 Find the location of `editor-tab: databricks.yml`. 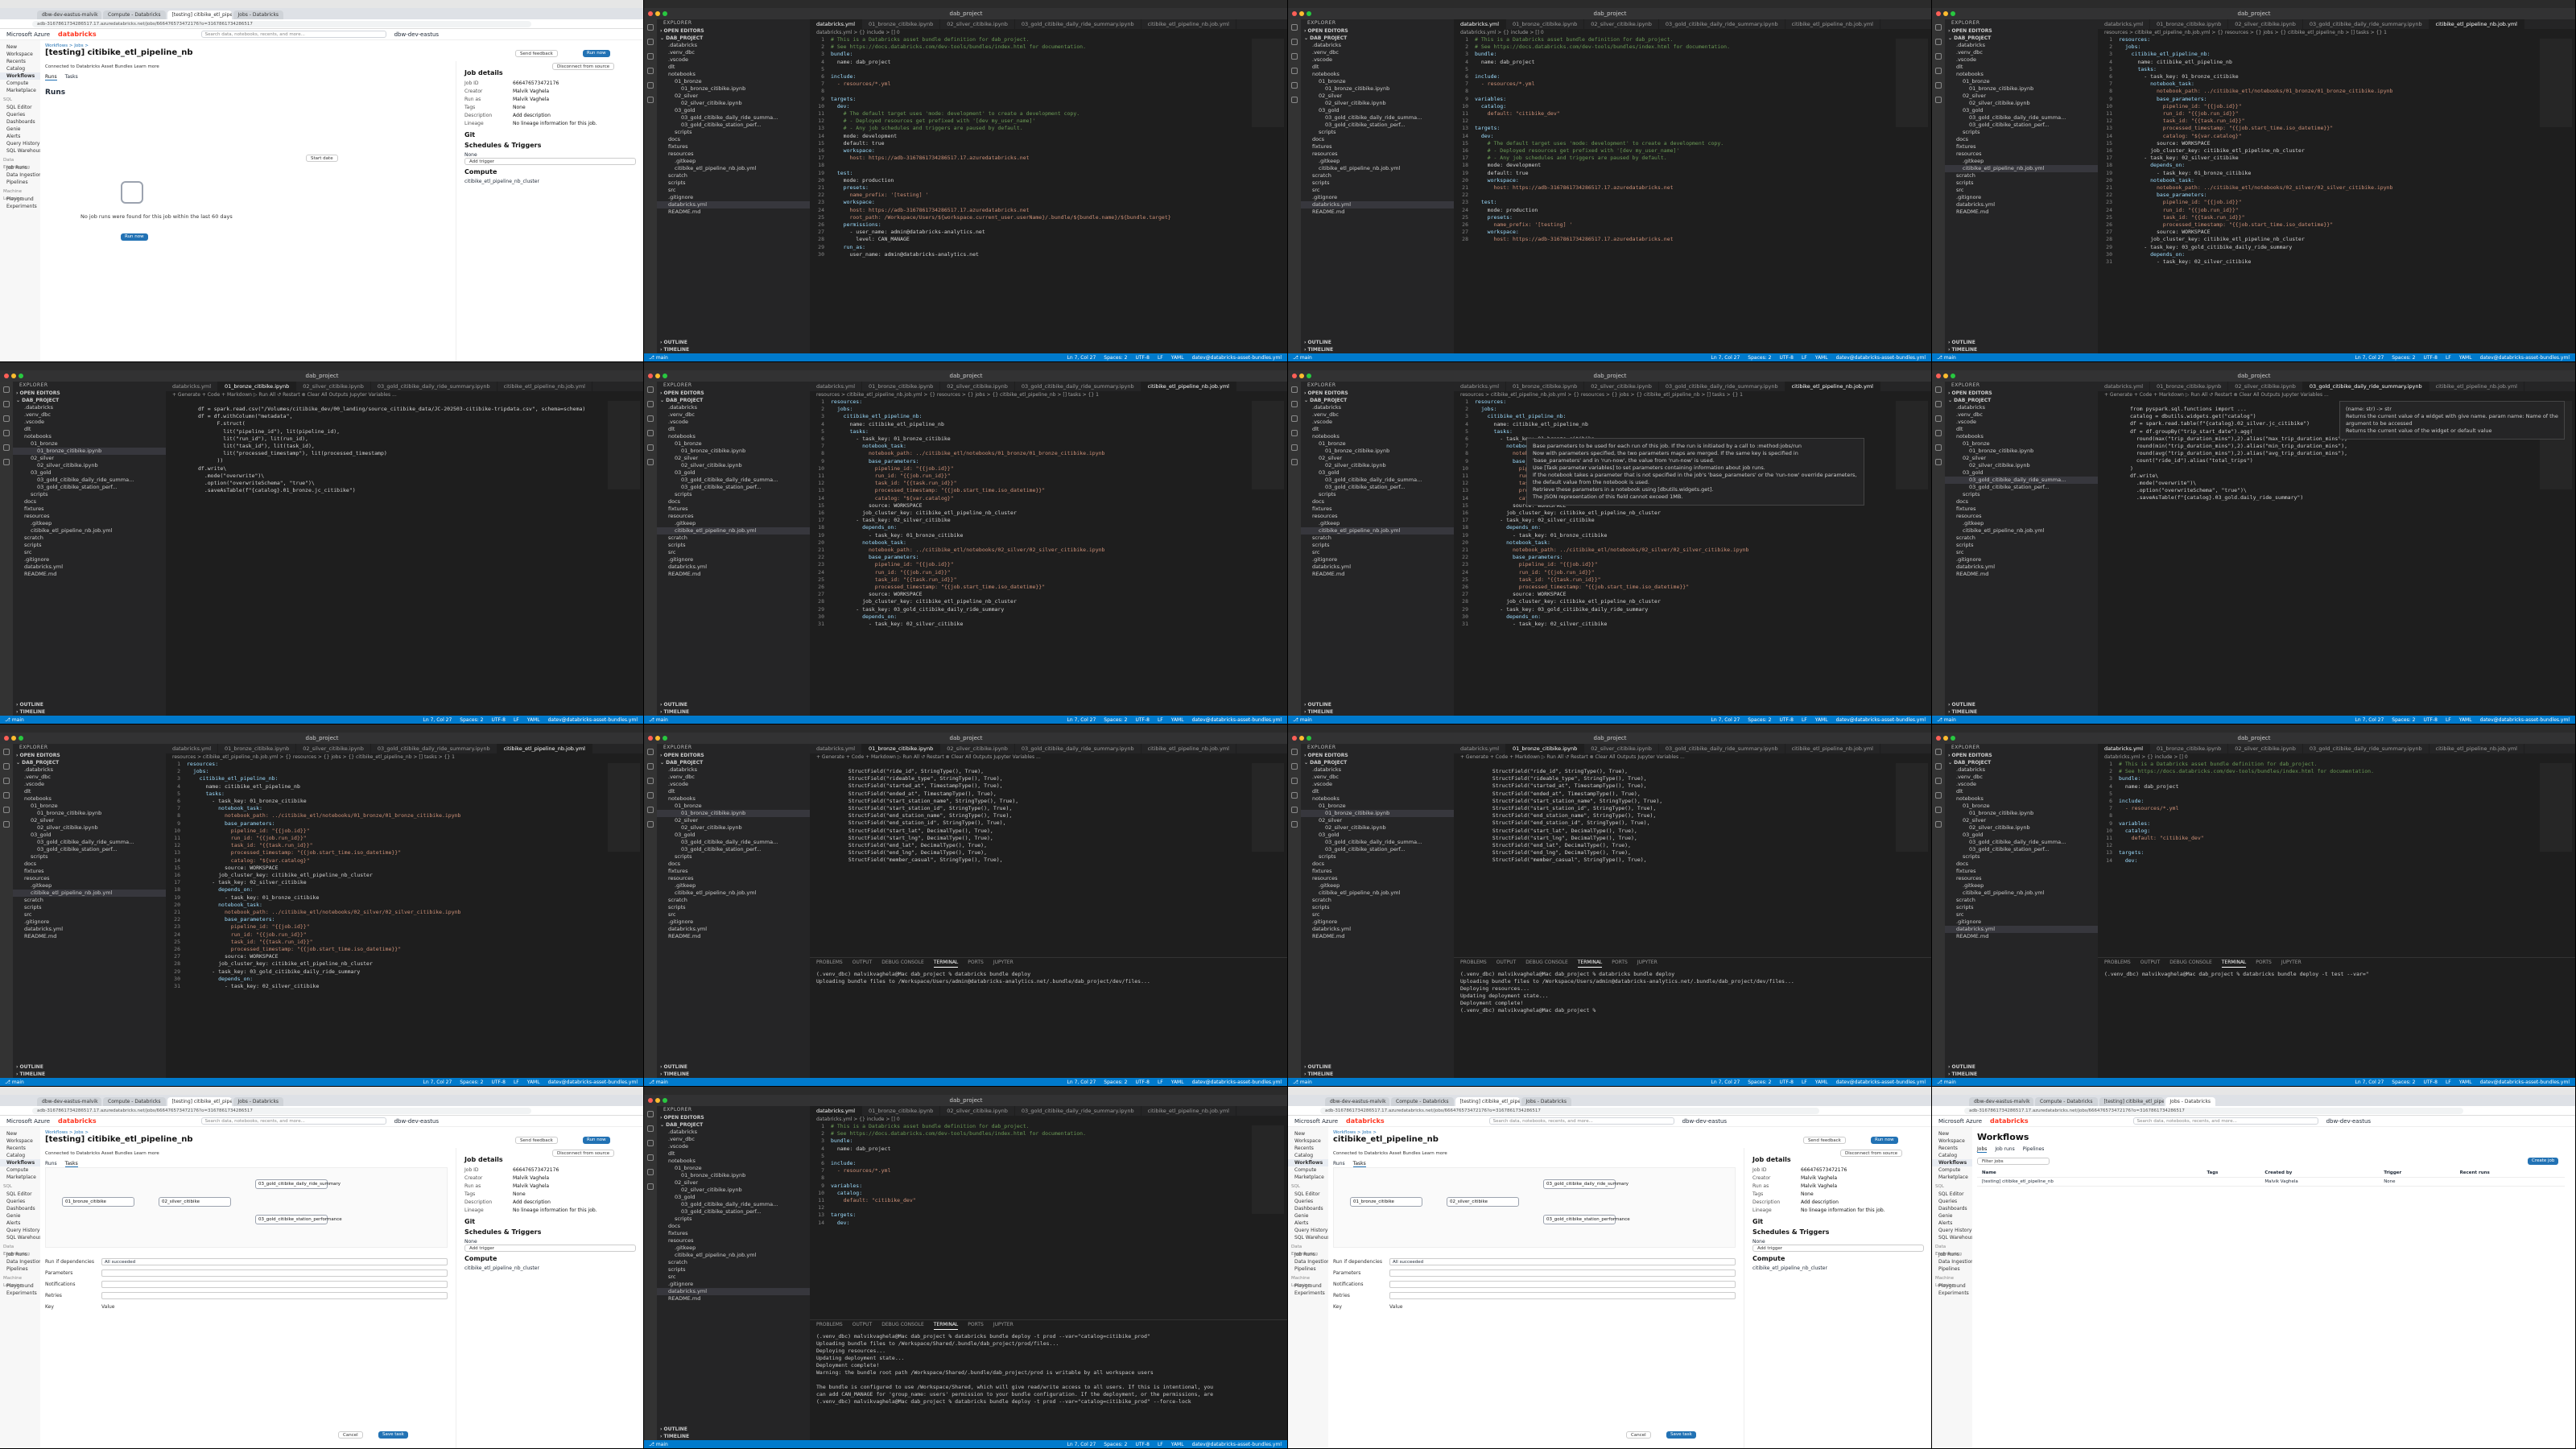

editor-tab: databricks.yml is located at coordinates (1480, 24).